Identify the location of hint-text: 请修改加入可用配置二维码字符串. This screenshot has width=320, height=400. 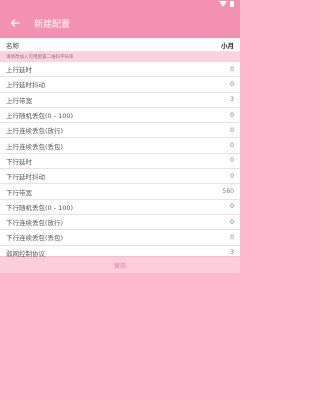
(40, 57).